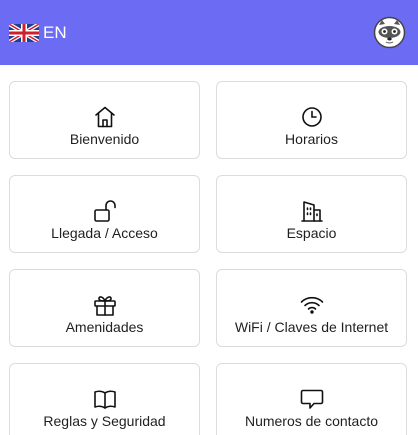 This screenshot has width=418, height=435. Describe the element at coordinates (105, 211) in the screenshot. I see `unlock-icon` at that location.